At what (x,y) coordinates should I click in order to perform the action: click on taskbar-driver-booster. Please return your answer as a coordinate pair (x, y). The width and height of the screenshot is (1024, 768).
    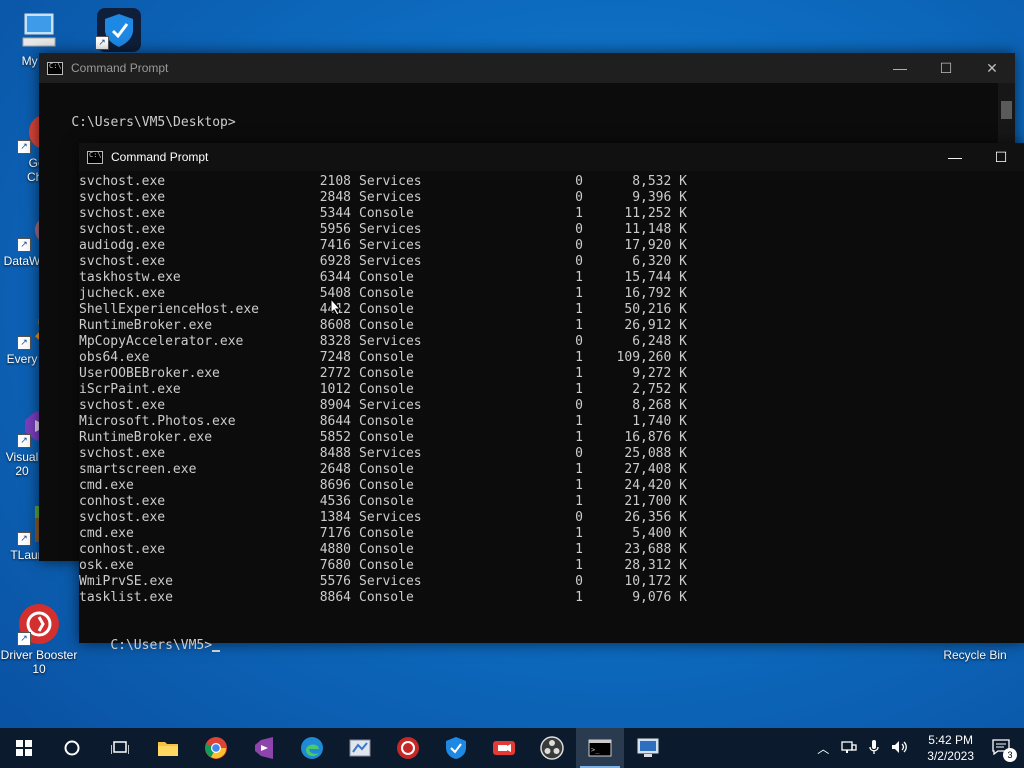
    Looking at the image, I should click on (408, 748).